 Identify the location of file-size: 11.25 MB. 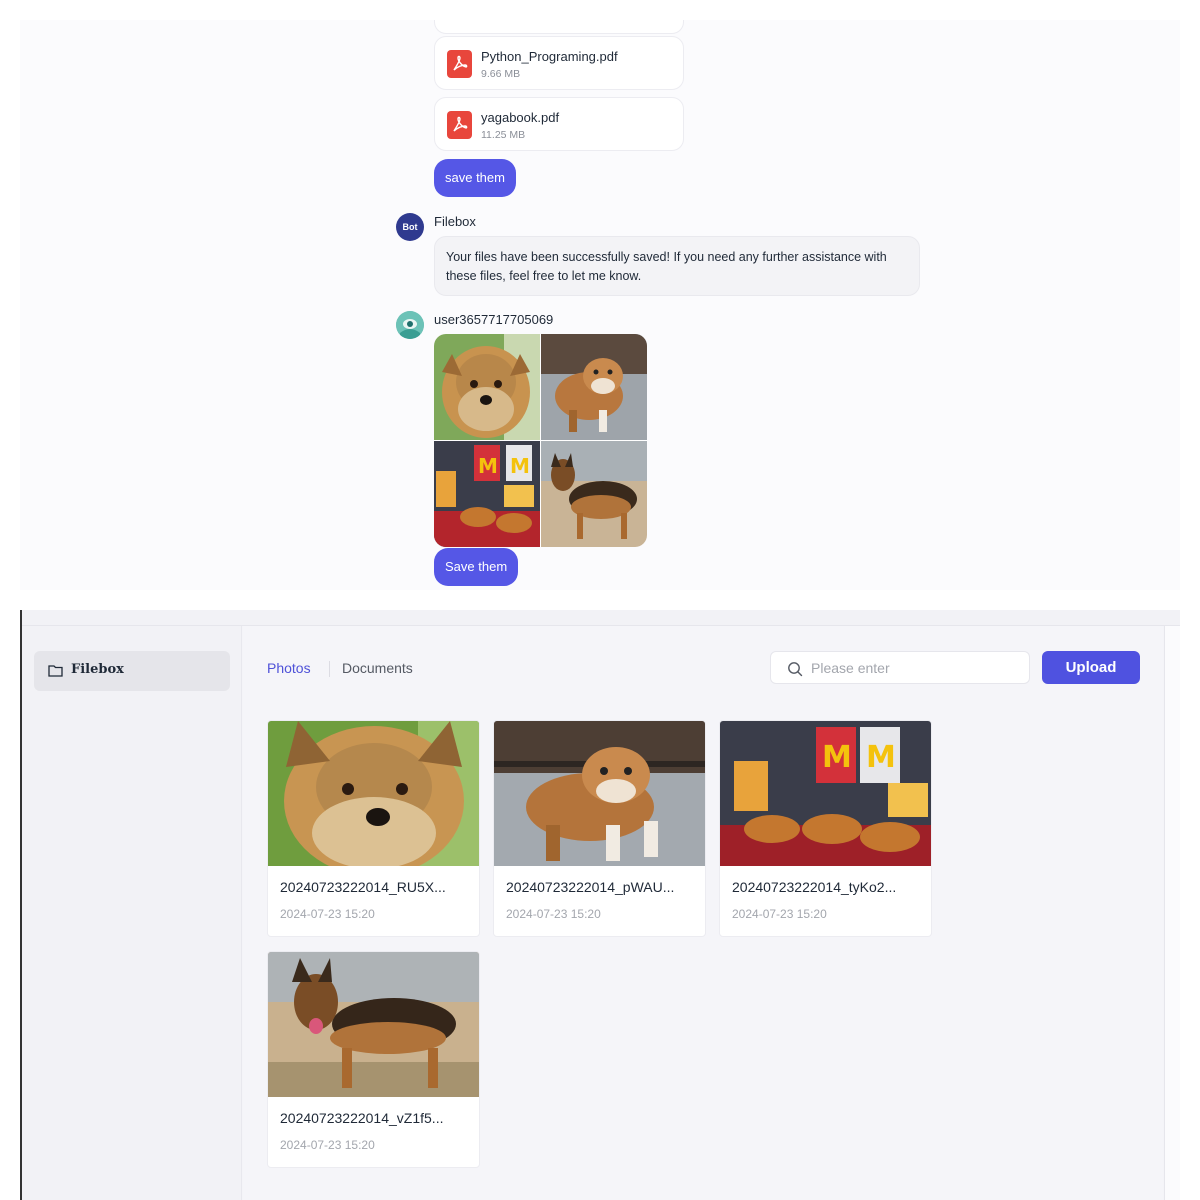
(503, 135).